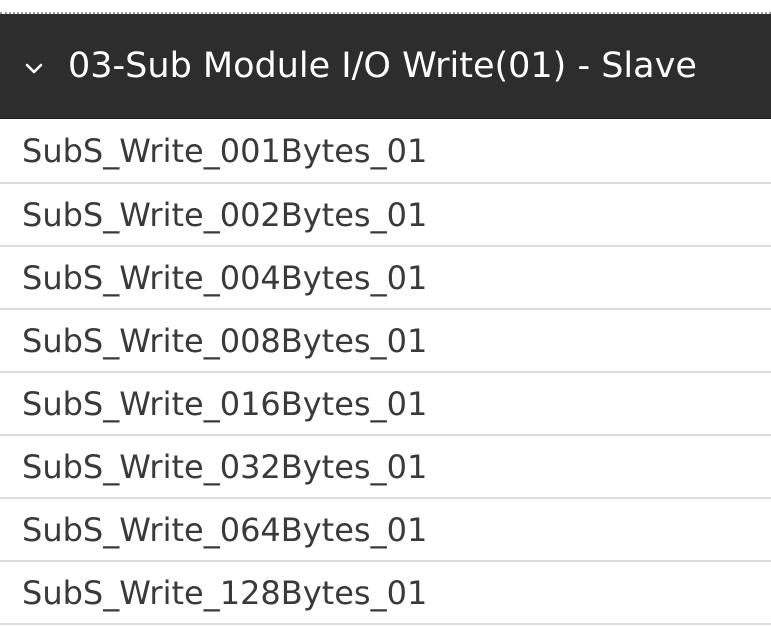 The width and height of the screenshot is (771, 626). I want to click on list-item: SubS_Write_004Bytes_01, so click(385, 278).